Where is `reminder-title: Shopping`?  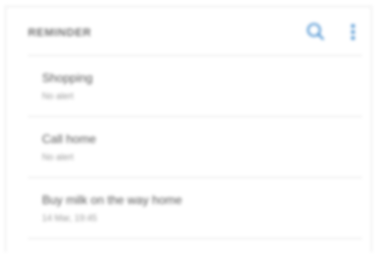 reminder-title: Shopping is located at coordinates (67, 78).